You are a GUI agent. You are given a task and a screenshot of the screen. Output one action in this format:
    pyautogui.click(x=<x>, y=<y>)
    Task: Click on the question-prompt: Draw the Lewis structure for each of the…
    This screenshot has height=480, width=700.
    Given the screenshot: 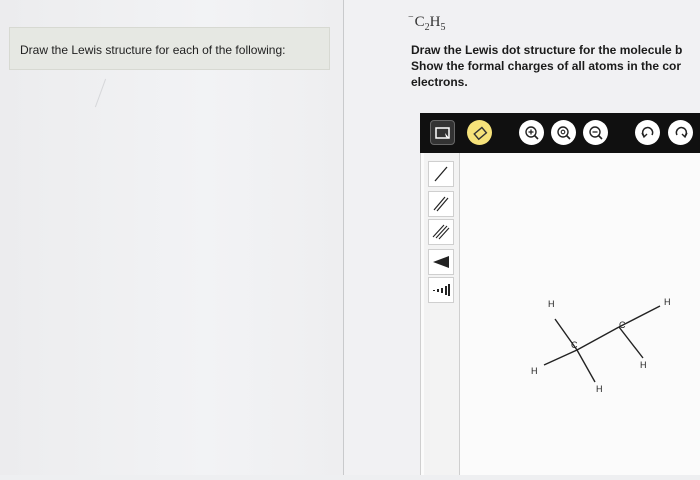 What is the action you would take?
    pyautogui.click(x=153, y=50)
    